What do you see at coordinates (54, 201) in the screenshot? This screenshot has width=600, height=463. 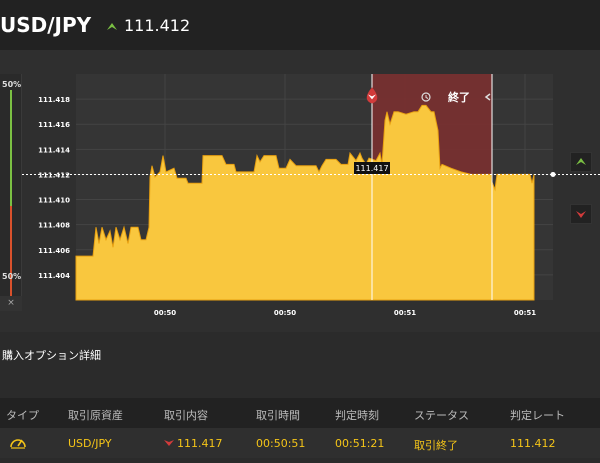 I see `y-tick-label: 111.410` at bounding box center [54, 201].